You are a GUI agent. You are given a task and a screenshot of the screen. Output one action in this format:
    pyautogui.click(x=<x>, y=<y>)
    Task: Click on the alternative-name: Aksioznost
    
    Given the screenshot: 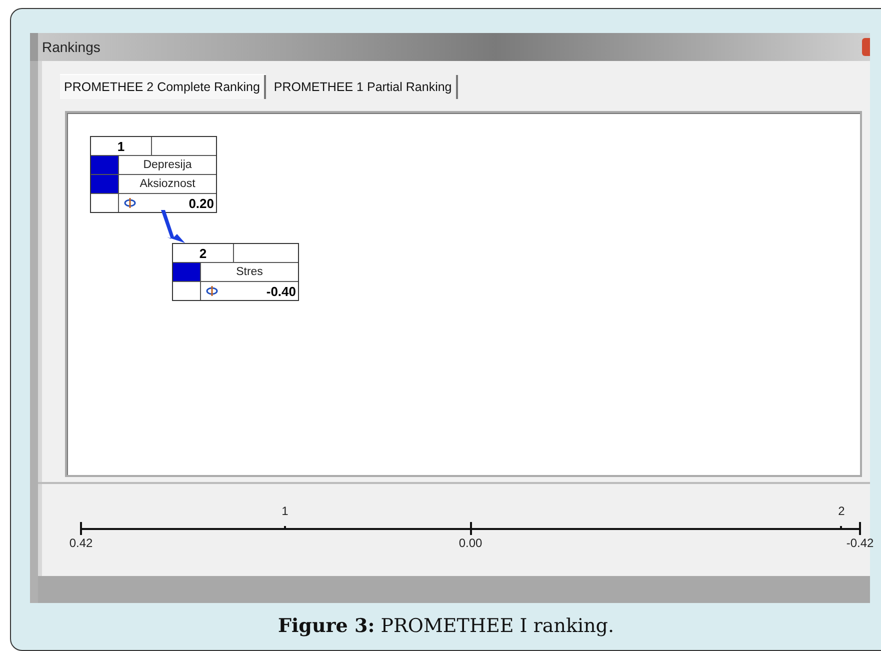 What is the action you would take?
    pyautogui.click(x=167, y=184)
    